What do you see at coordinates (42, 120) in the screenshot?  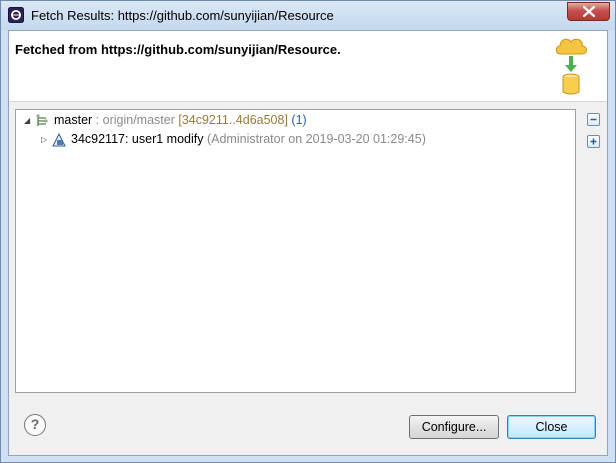 I see `branch-ref-icon` at bounding box center [42, 120].